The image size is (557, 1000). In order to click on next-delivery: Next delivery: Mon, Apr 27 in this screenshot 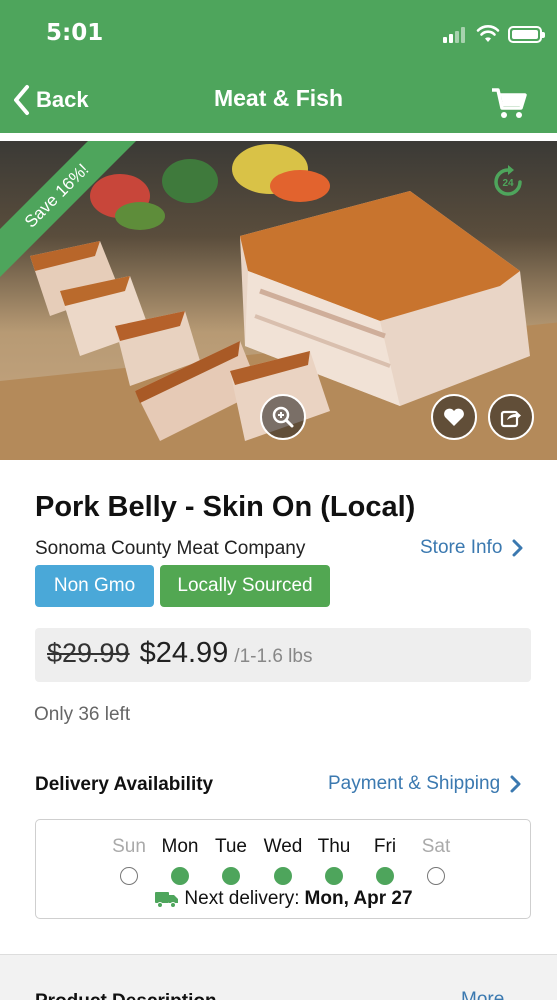, I will do `click(284, 899)`.